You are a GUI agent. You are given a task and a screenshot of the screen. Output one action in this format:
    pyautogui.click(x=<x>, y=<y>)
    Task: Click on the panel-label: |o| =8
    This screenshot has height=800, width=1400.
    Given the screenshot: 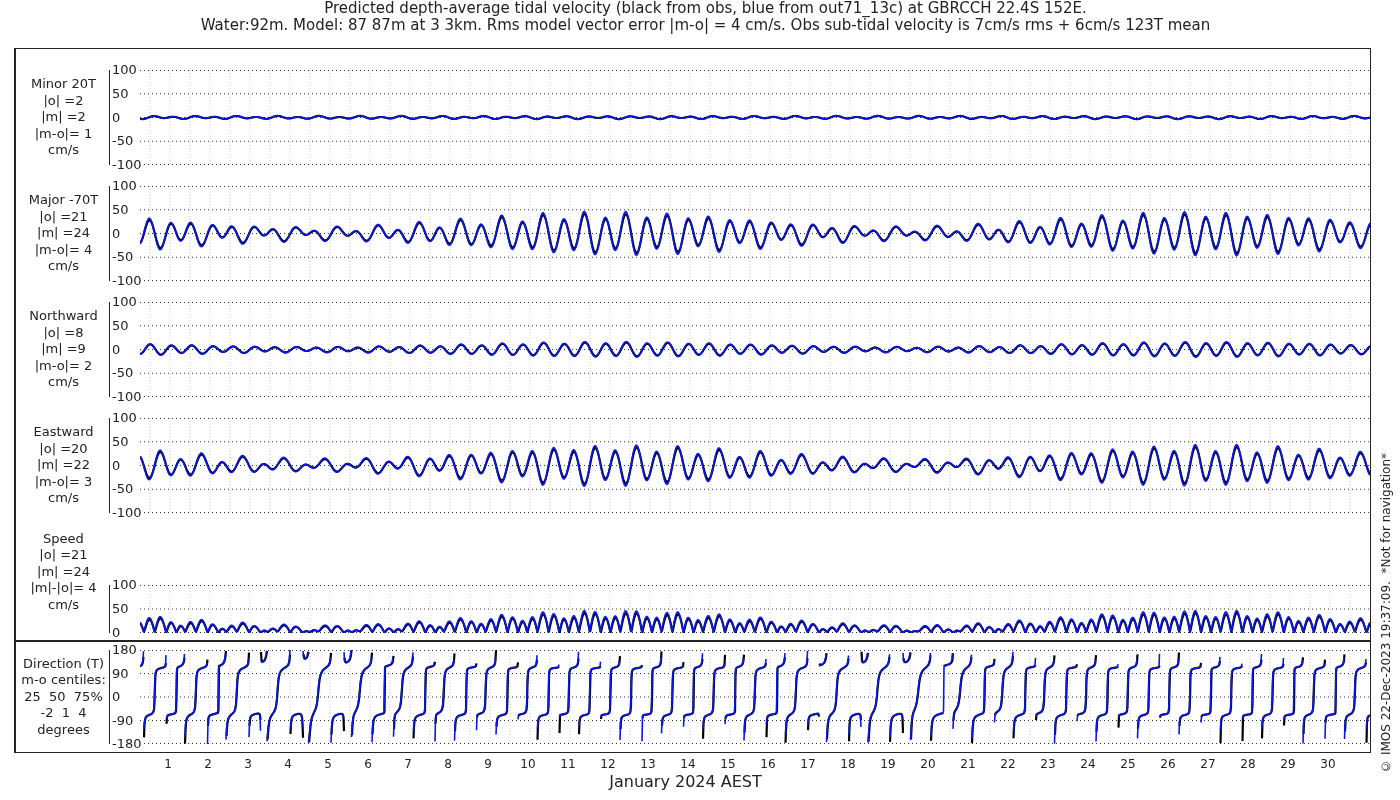 What is the action you would take?
    pyautogui.click(x=63, y=333)
    